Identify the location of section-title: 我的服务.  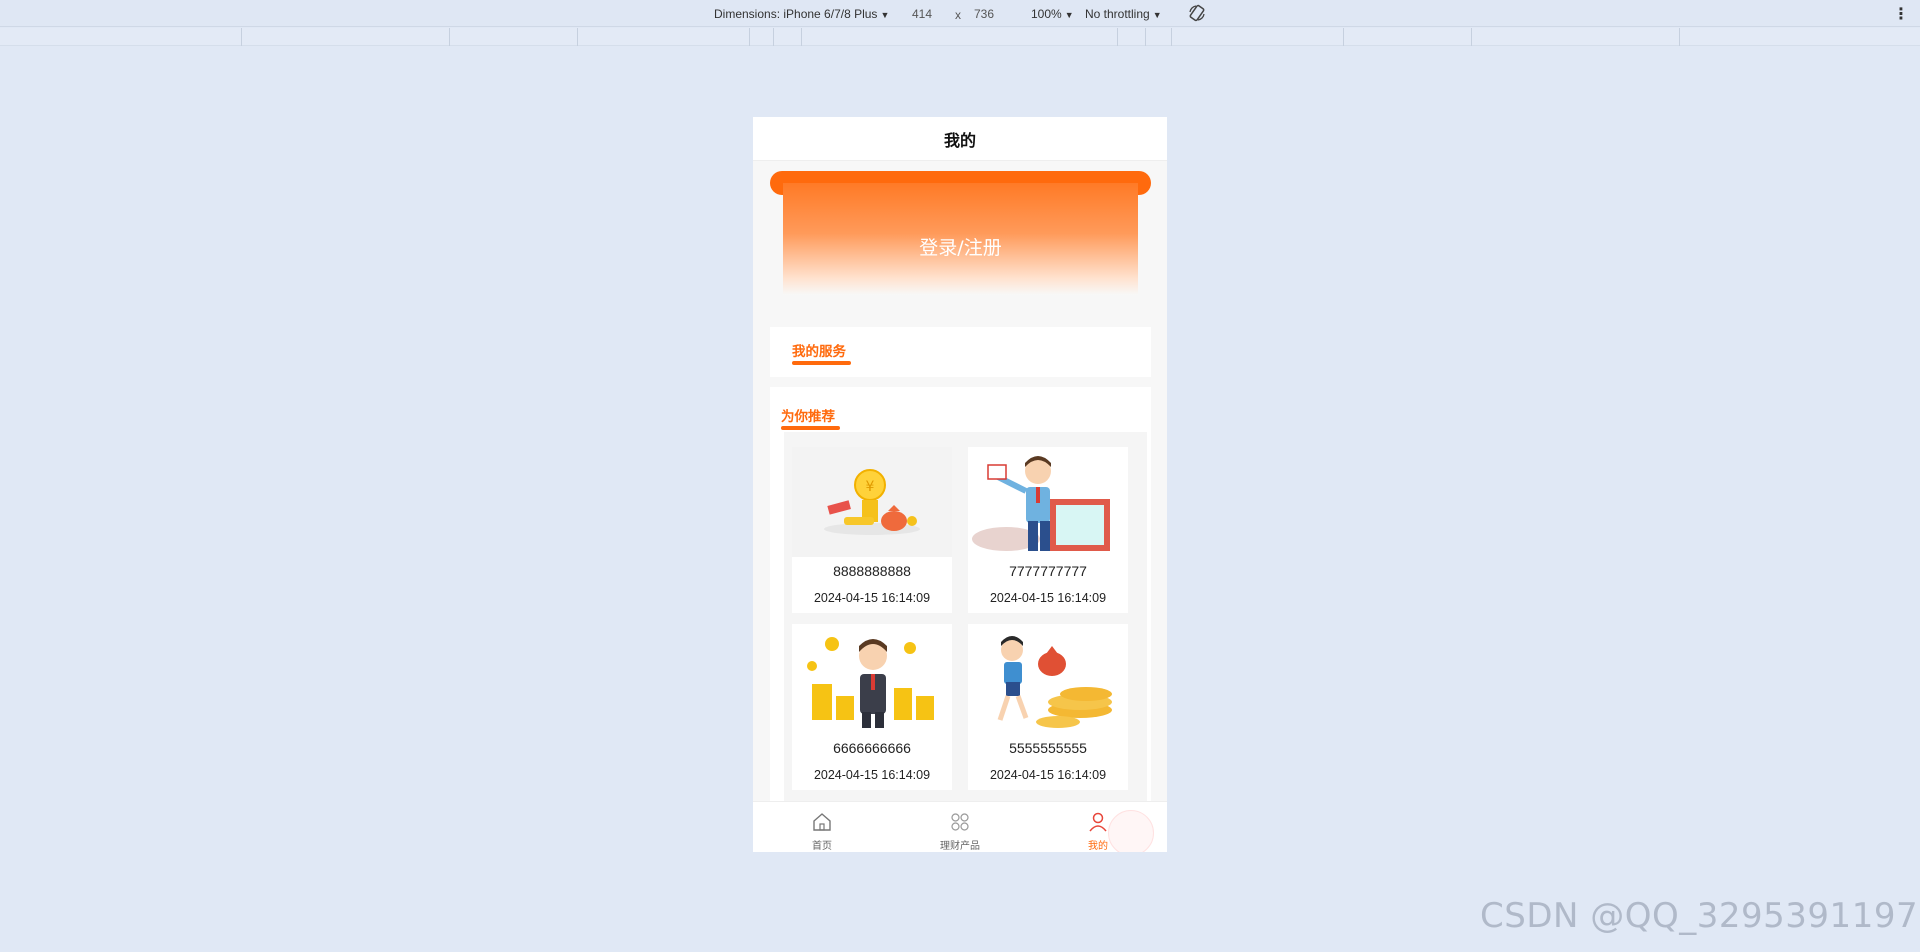
(819, 352).